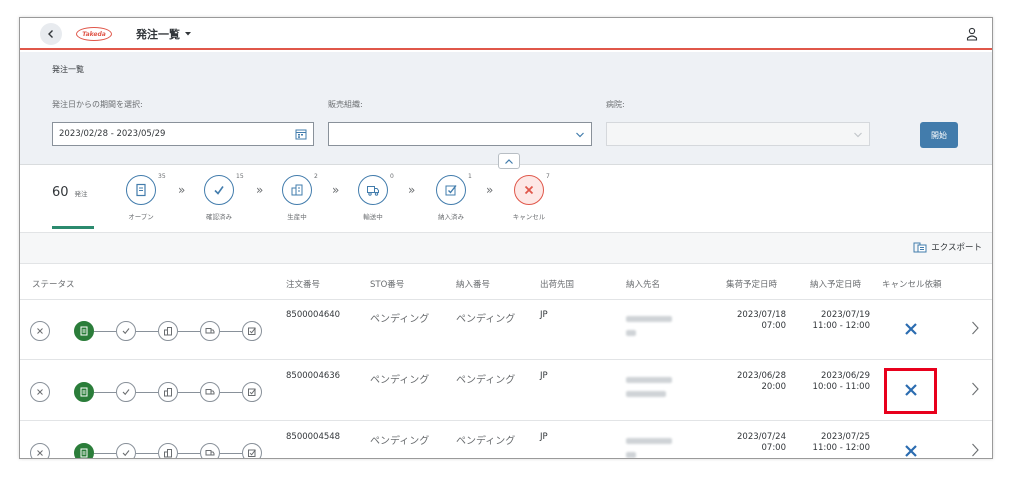 Image resolution: width=1012 pixels, height=478 pixels. I want to click on step-count: 0, so click(392, 176).